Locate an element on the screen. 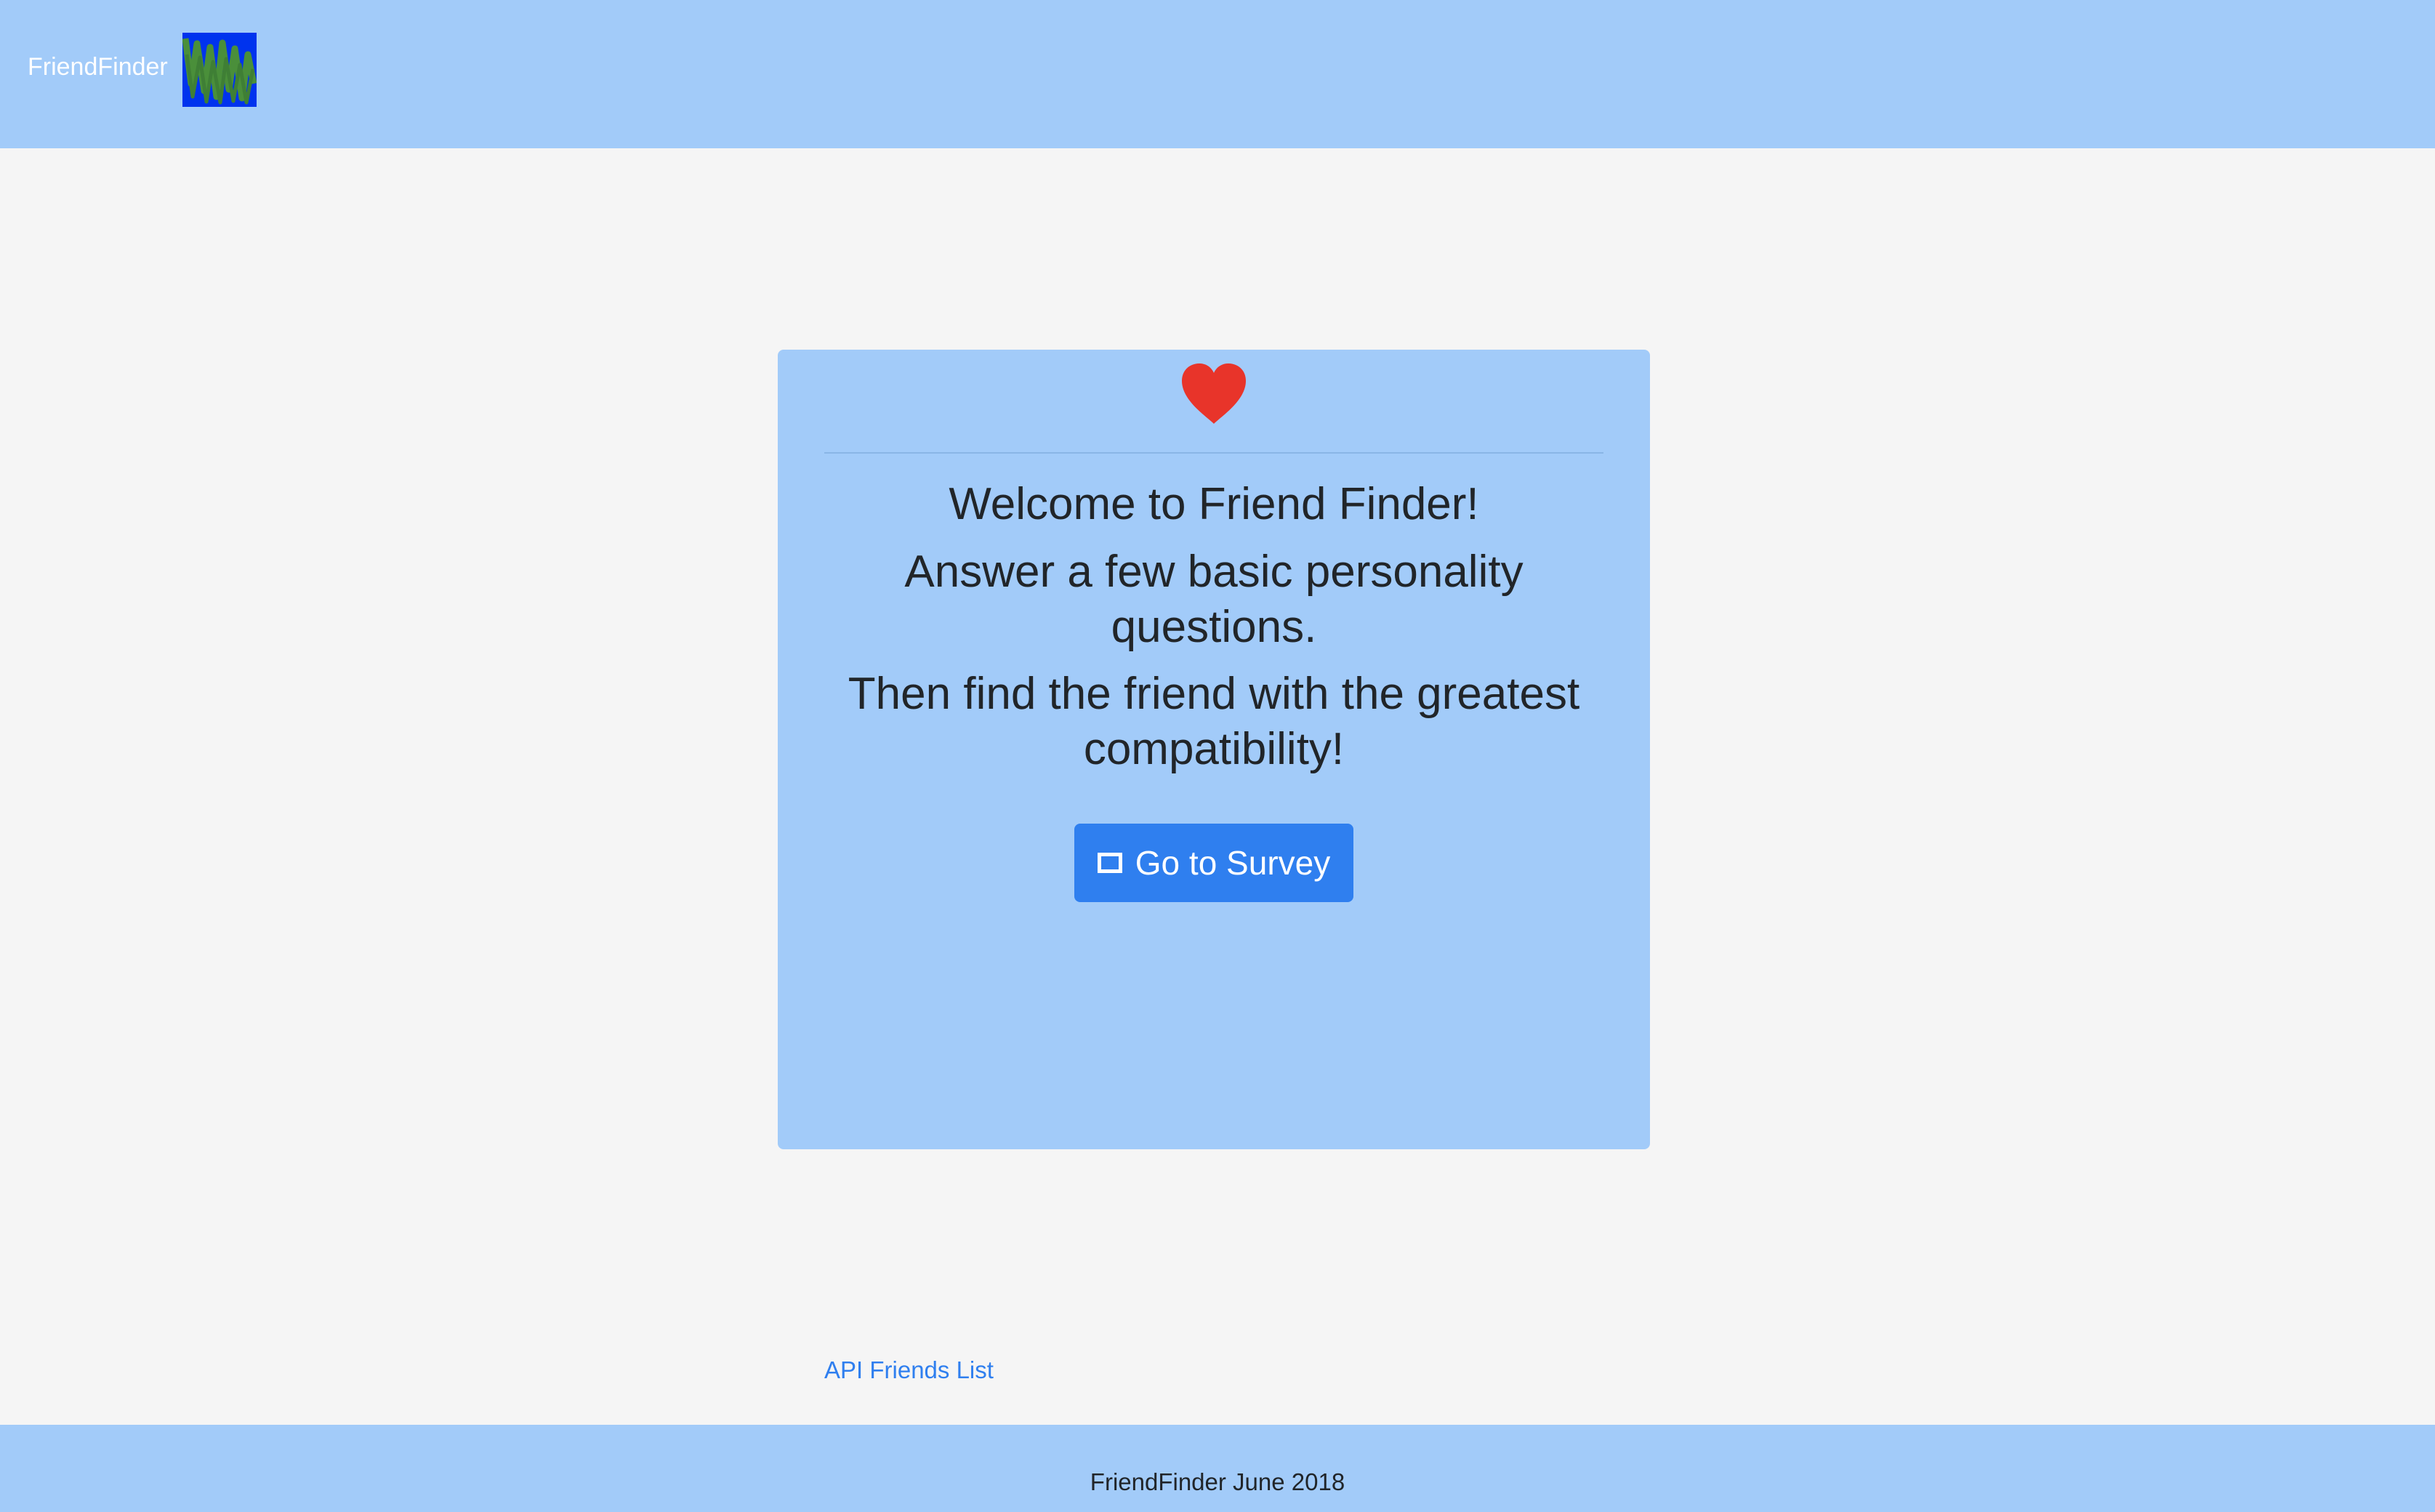  footer: FriendFinder June 2018 is located at coordinates (1217, 1468).